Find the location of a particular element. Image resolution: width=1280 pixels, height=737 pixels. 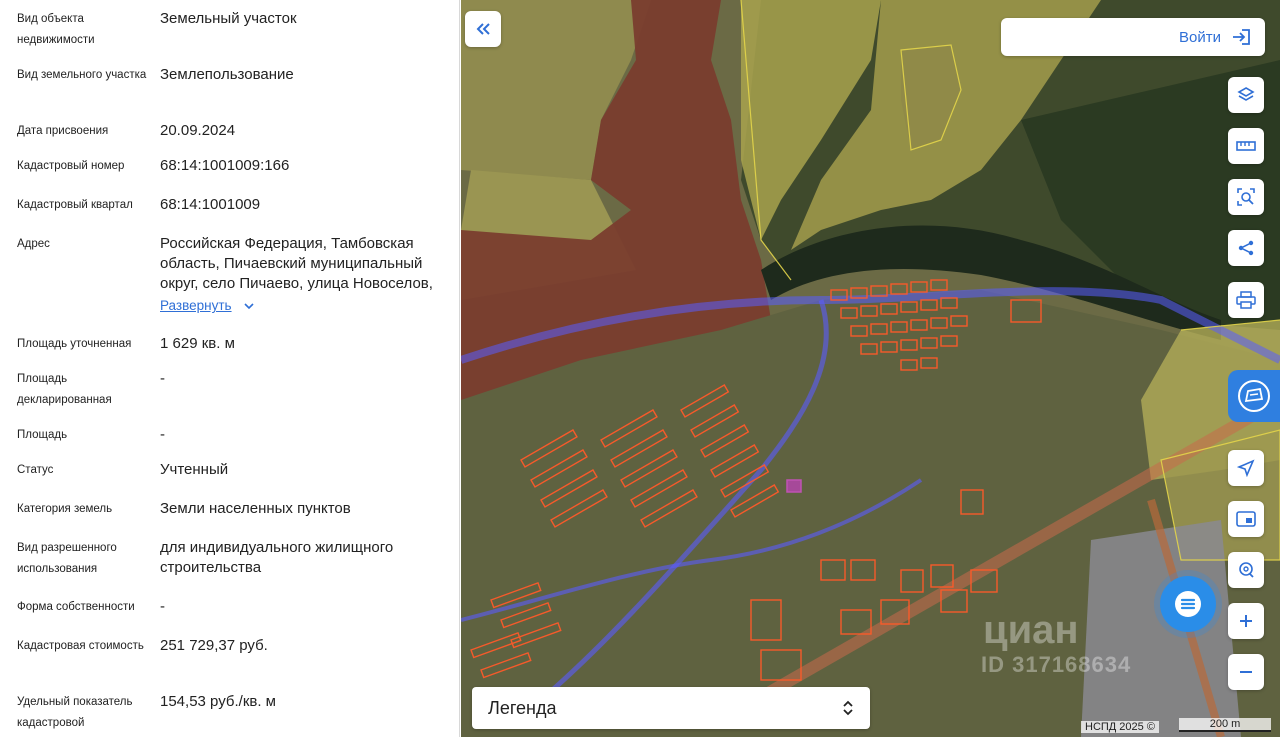

share-icon is located at coordinates (1246, 248).